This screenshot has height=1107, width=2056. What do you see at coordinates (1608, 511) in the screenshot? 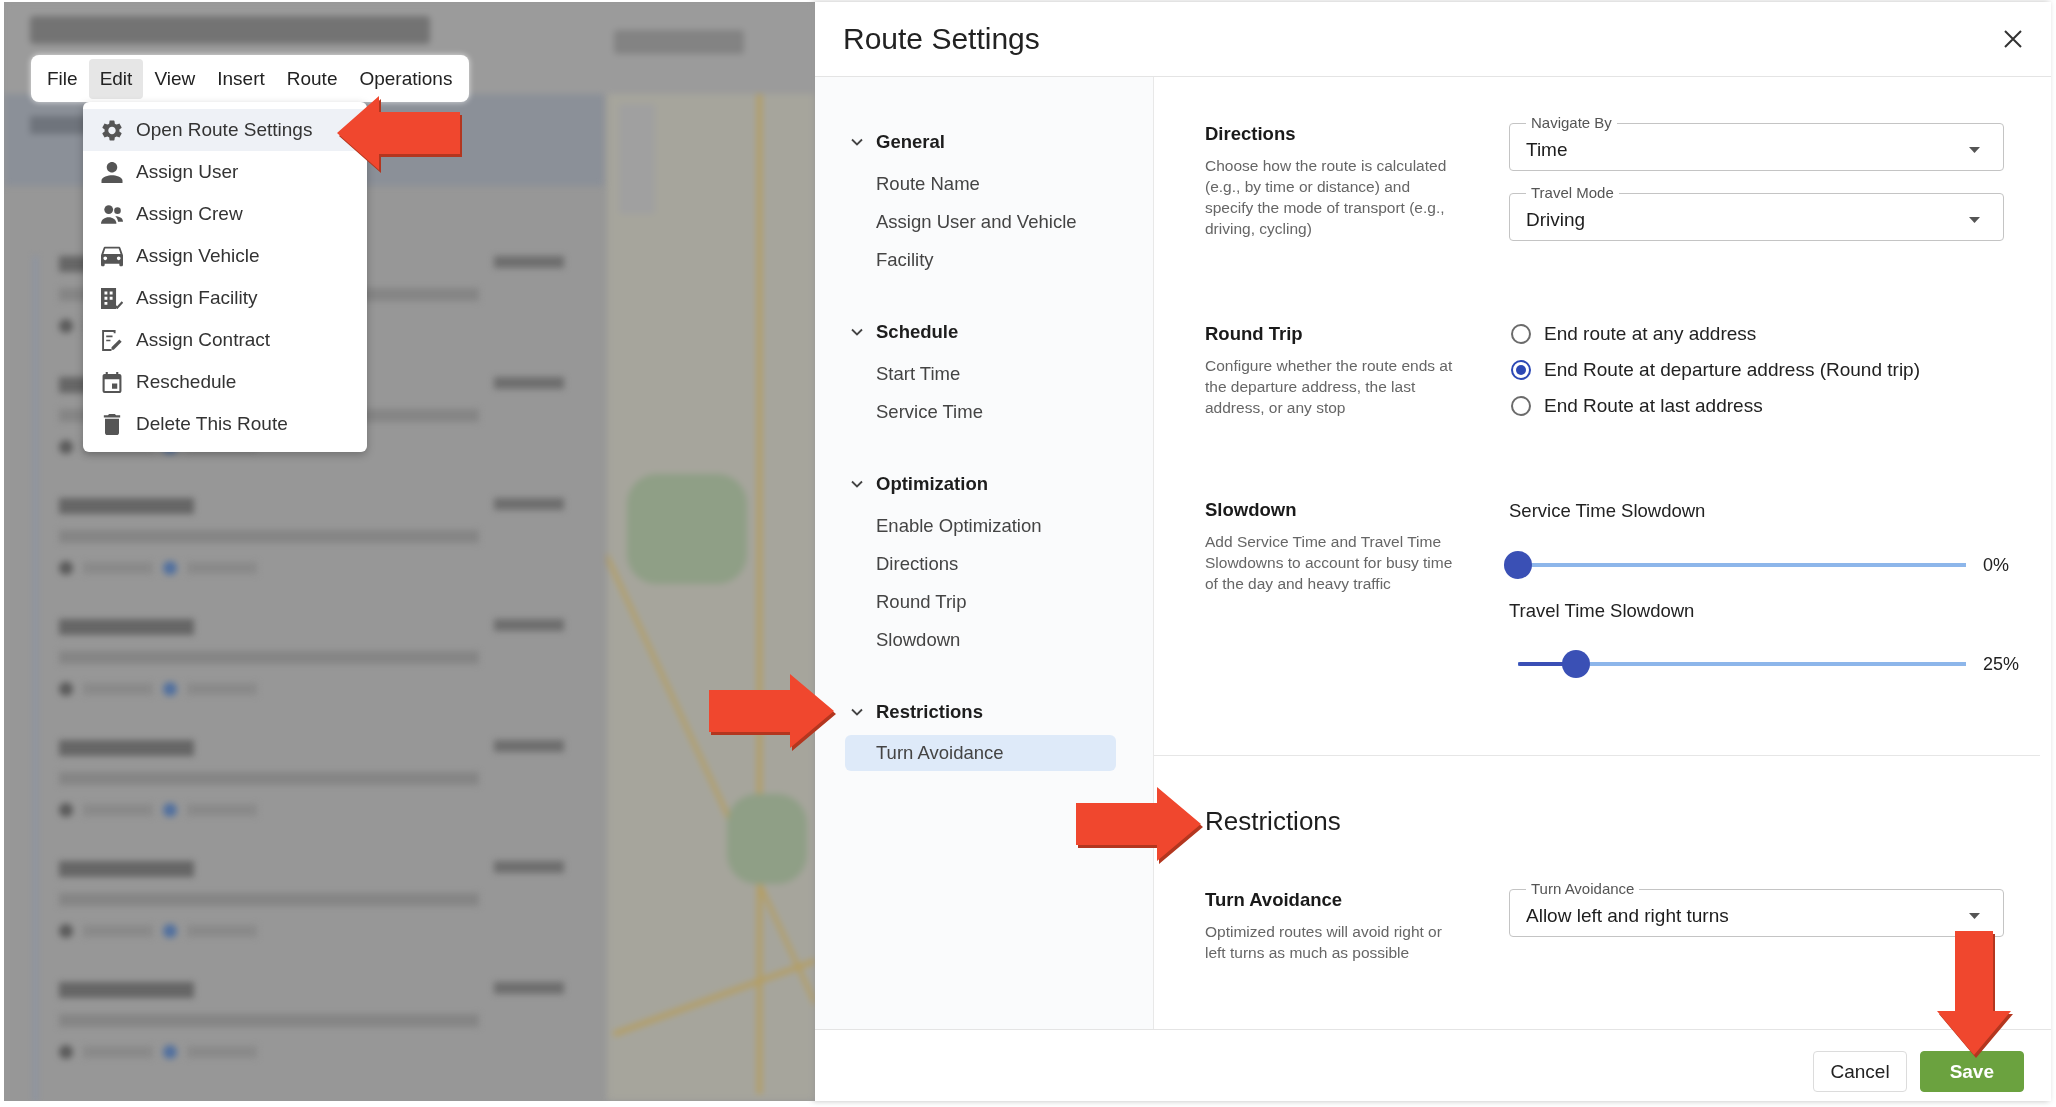
I see `slider-label: Service Time Slowdown` at bounding box center [1608, 511].